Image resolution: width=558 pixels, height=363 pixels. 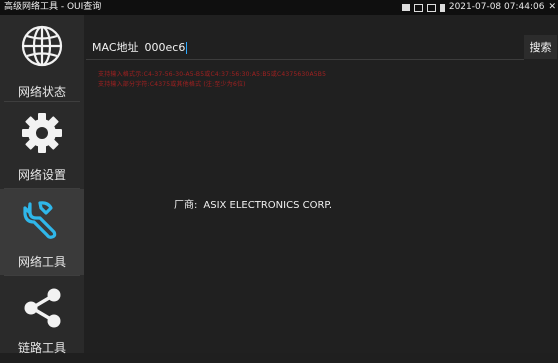 What do you see at coordinates (53, 7) in the screenshot?
I see `app-title: 高级网络工具 - OUI查询` at bounding box center [53, 7].